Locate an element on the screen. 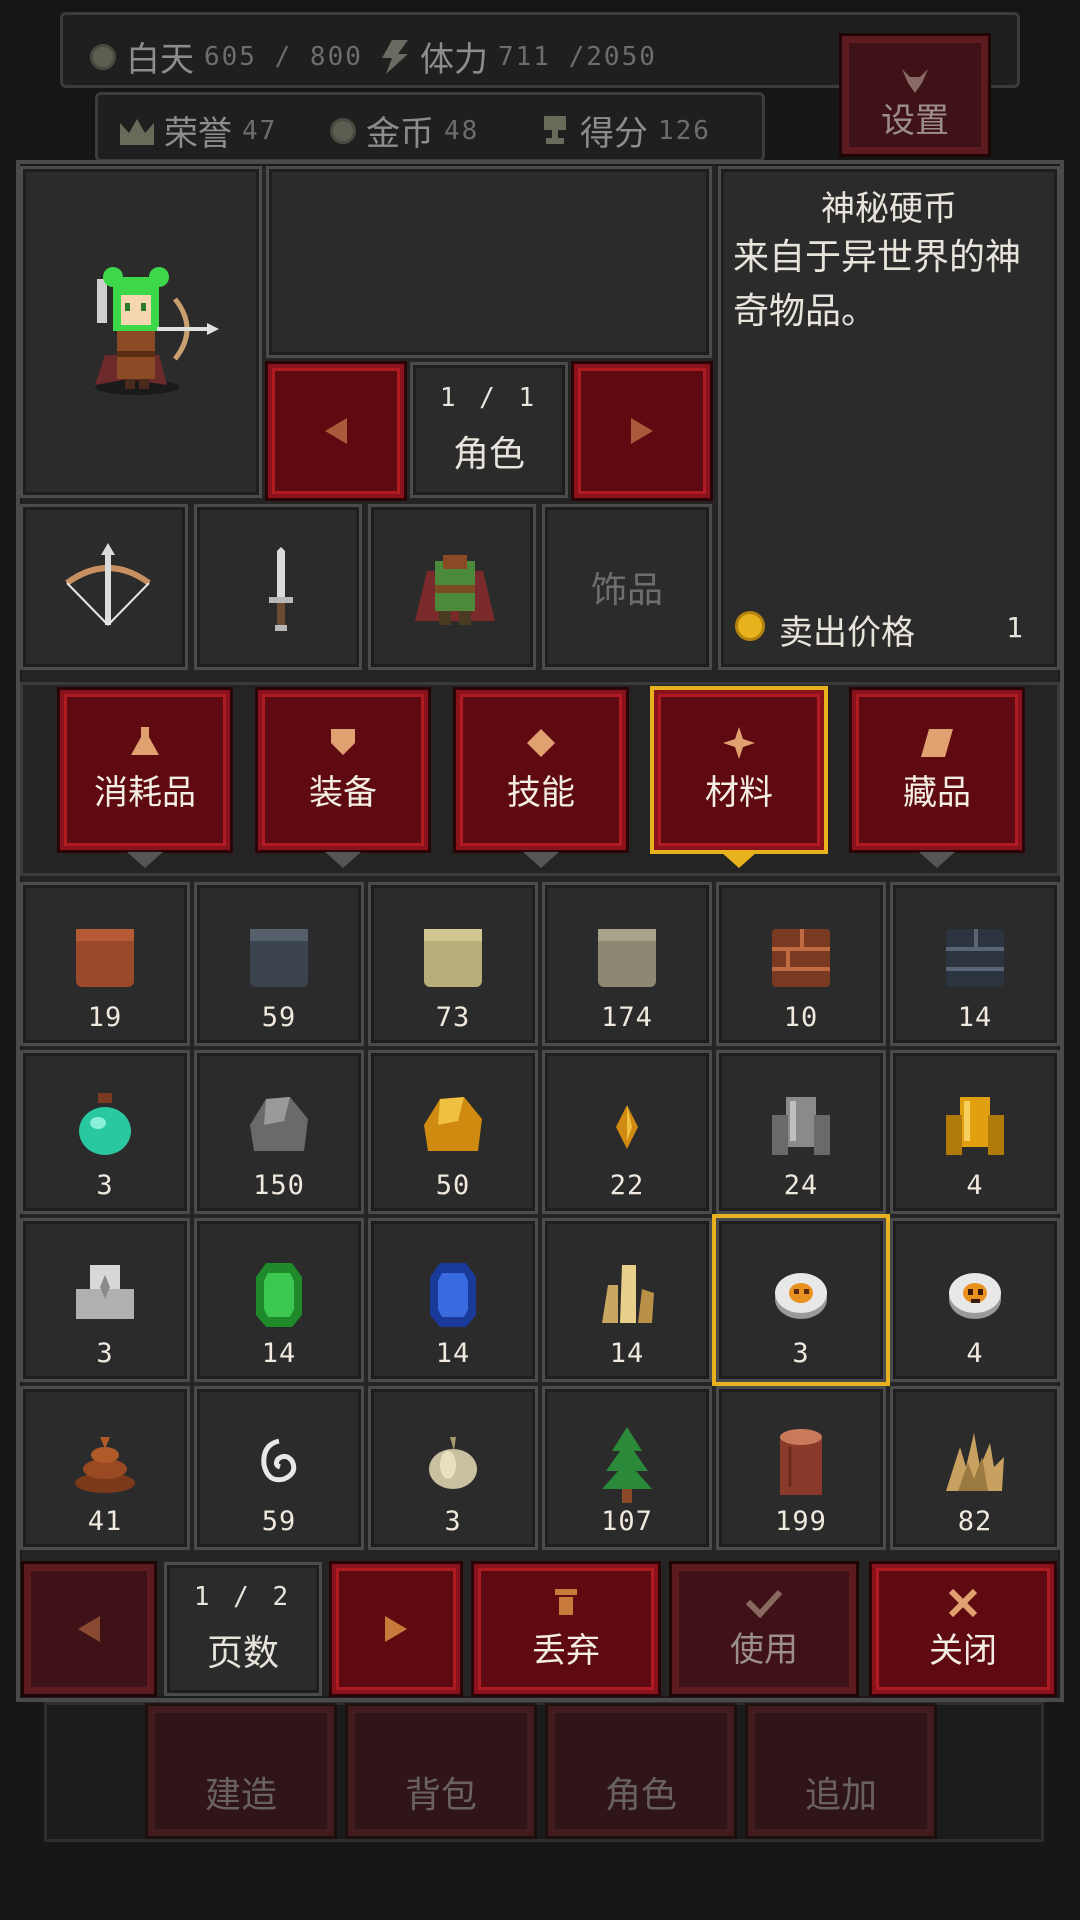 This screenshot has height=1920, width=1080. item-count: 107 is located at coordinates (627, 1521).